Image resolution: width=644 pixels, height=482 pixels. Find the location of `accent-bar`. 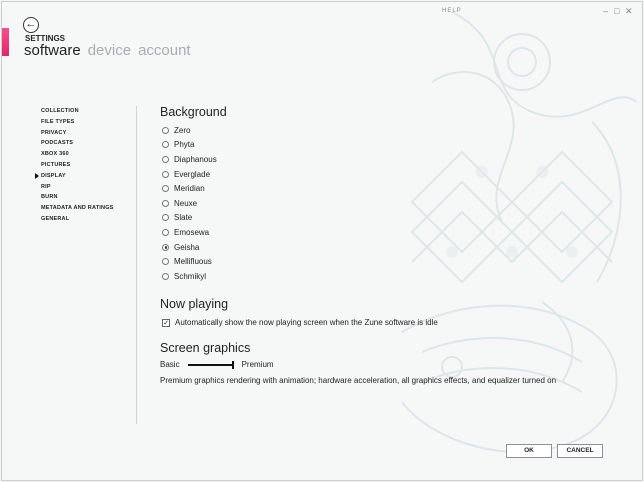

accent-bar is located at coordinates (5, 42).